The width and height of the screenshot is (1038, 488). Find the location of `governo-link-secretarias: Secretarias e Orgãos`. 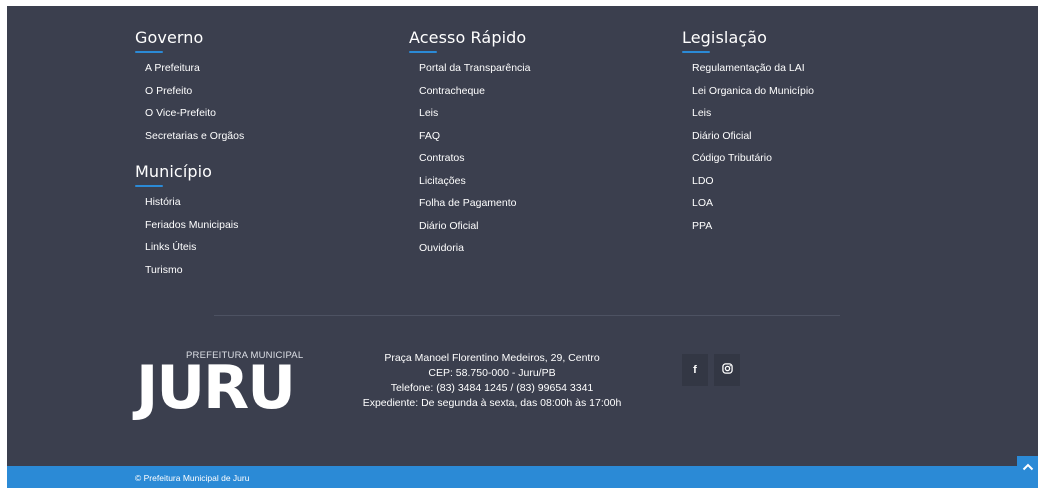

governo-link-secretarias: Secretarias e Orgãos is located at coordinates (189, 136).